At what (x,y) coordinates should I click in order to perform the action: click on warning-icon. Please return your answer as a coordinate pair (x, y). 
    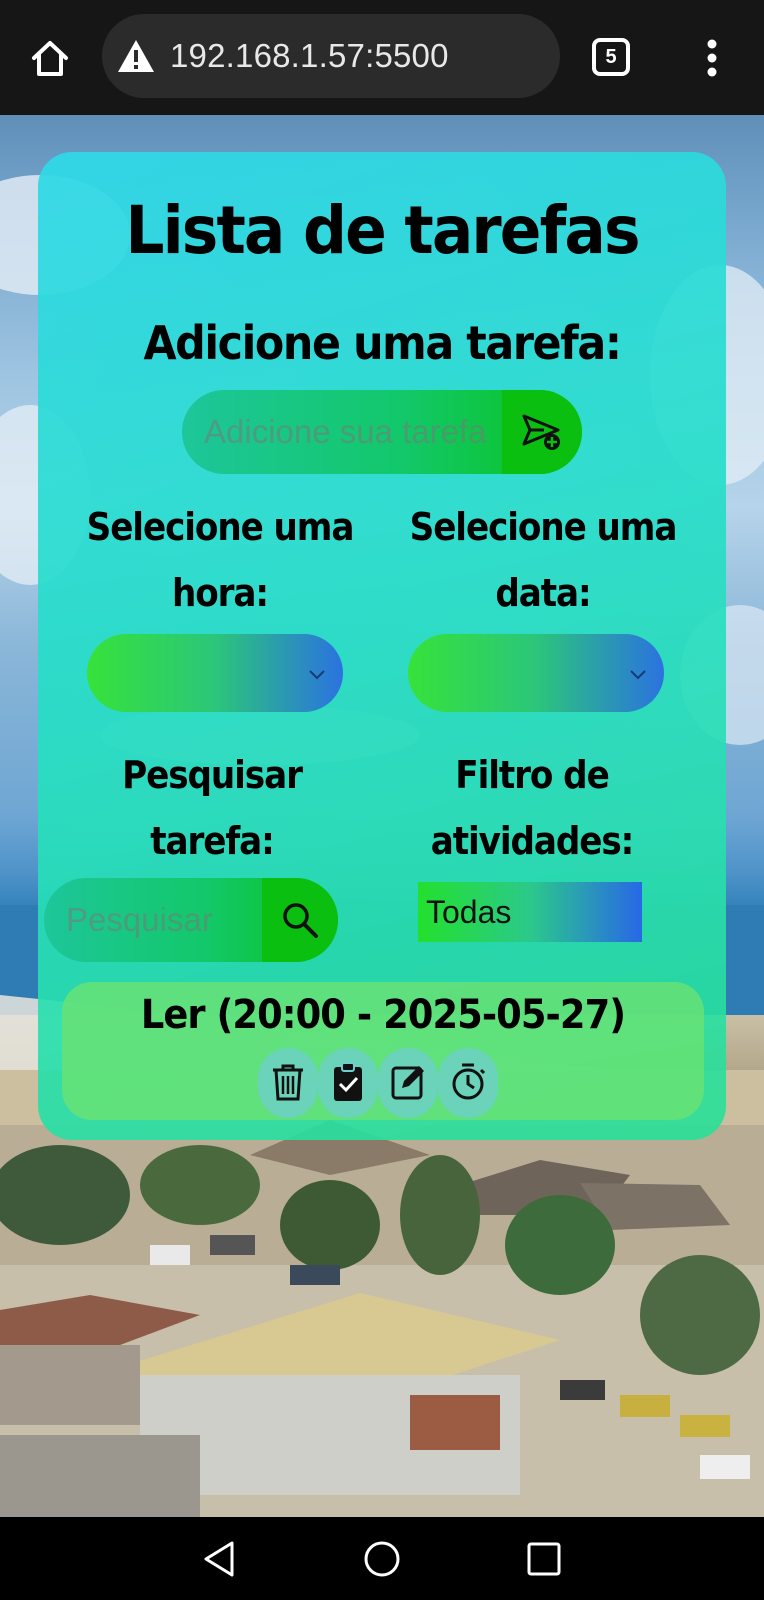
    Looking at the image, I should click on (136, 56).